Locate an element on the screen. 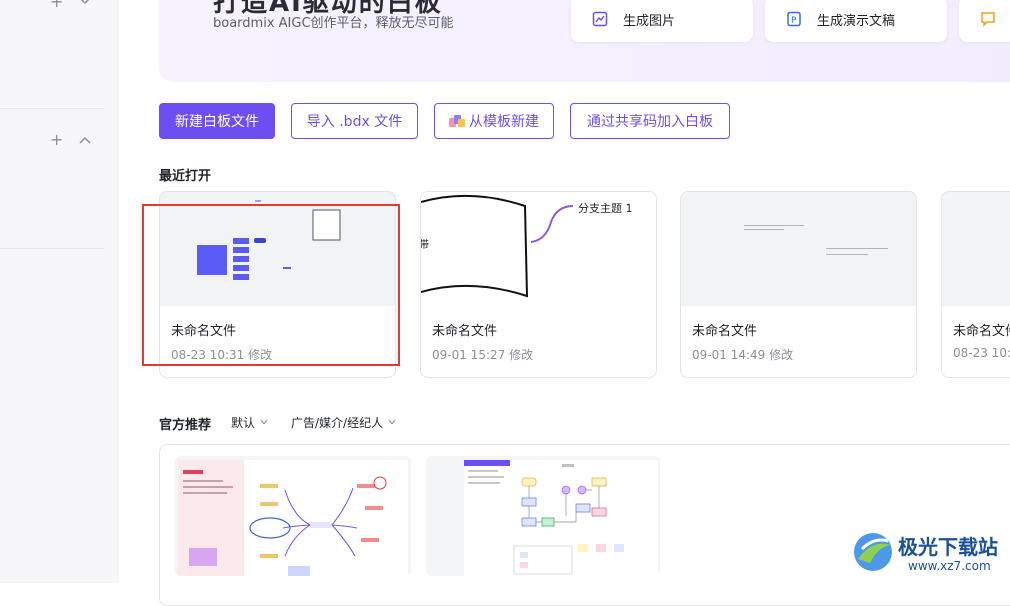 The image size is (1010, 606). chat-icon is located at coordinates (988, 19).